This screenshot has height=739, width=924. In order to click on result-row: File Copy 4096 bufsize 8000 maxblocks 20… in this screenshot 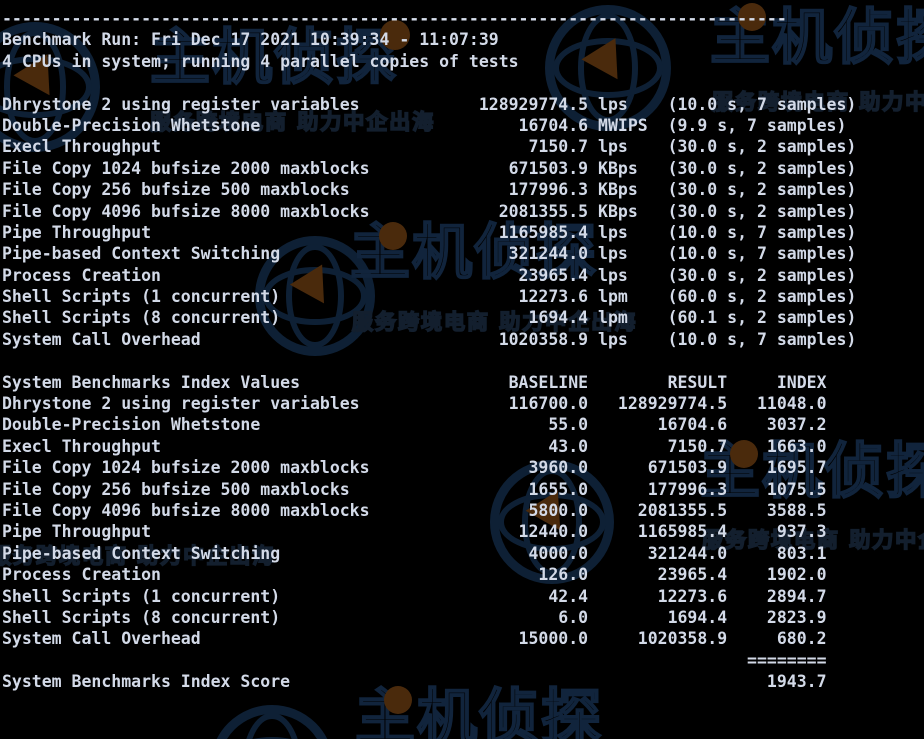, I will do `click(429, 211)`.